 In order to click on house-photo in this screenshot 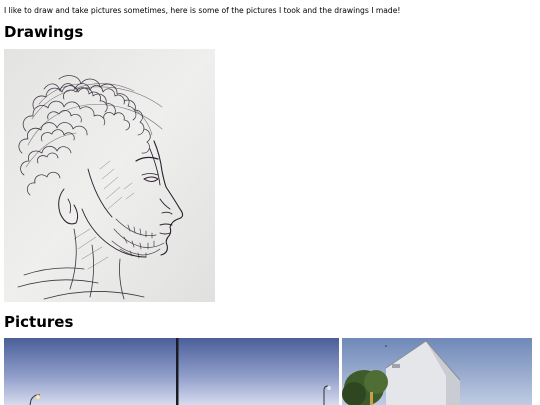, I will do `click(437, 371)`.